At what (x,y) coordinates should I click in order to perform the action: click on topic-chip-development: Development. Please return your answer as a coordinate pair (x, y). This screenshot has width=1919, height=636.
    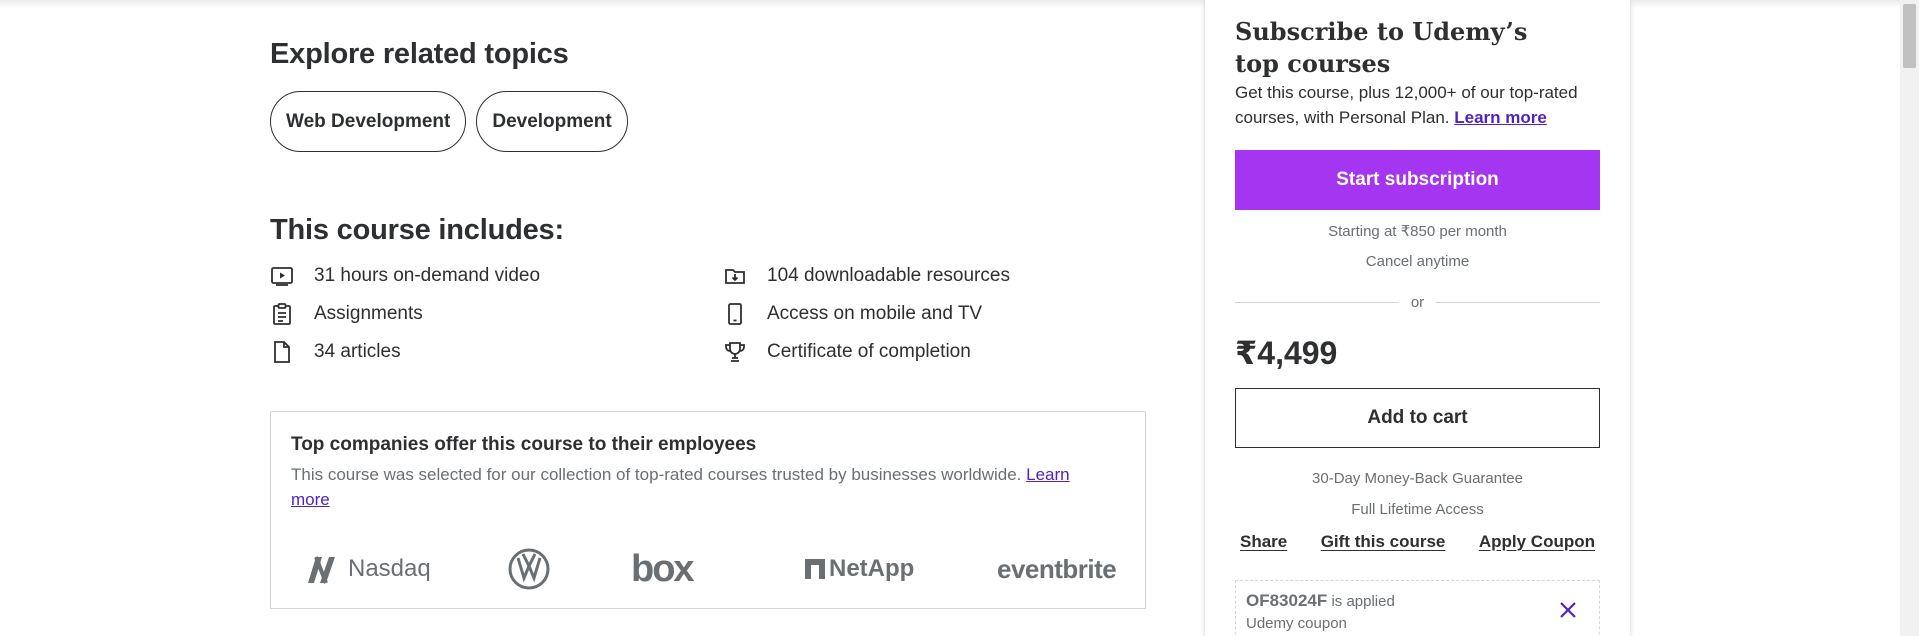
    Looking at the image, I should click on (552, 121).